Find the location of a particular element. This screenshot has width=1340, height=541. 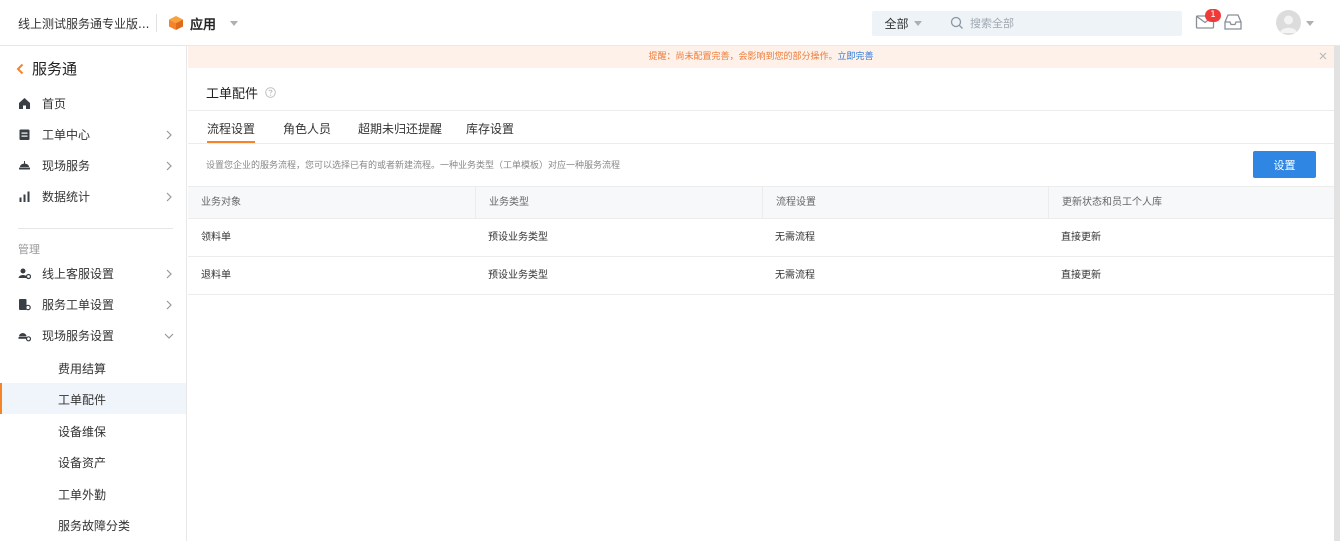

sidebar-item-statistics: 数据统计 is located at coordinates (93, 196).